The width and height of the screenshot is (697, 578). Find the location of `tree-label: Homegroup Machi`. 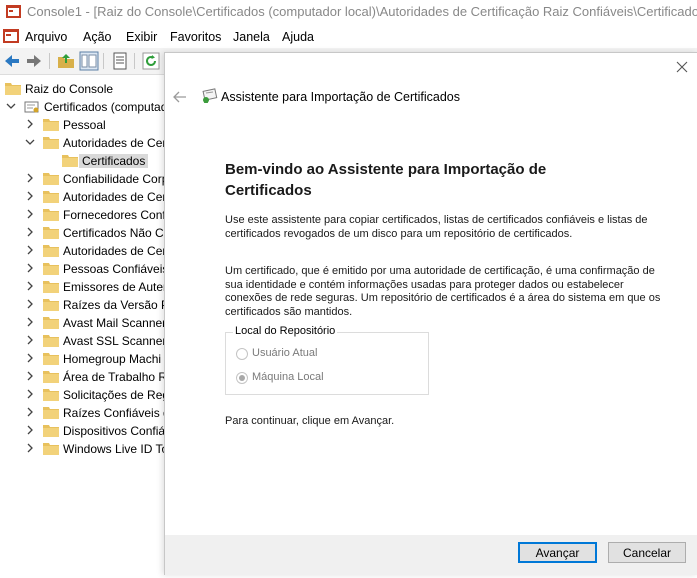

tree-label: Homegroup Machi is located at coordinates (112, 359).